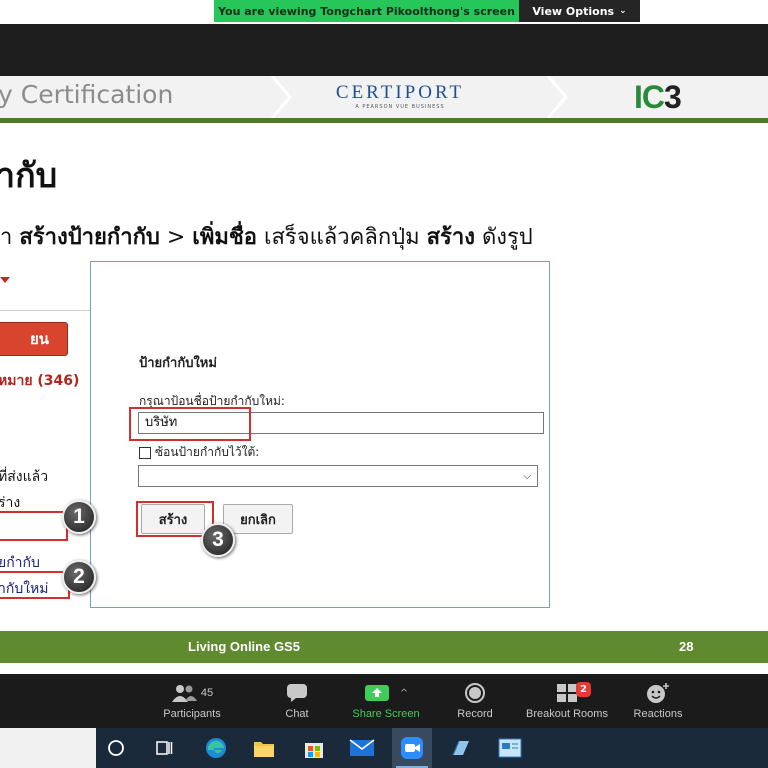  Describe the element at coordinates (5, 280) in the screenshot. I see `dropdown-arrow-icon` at that location.